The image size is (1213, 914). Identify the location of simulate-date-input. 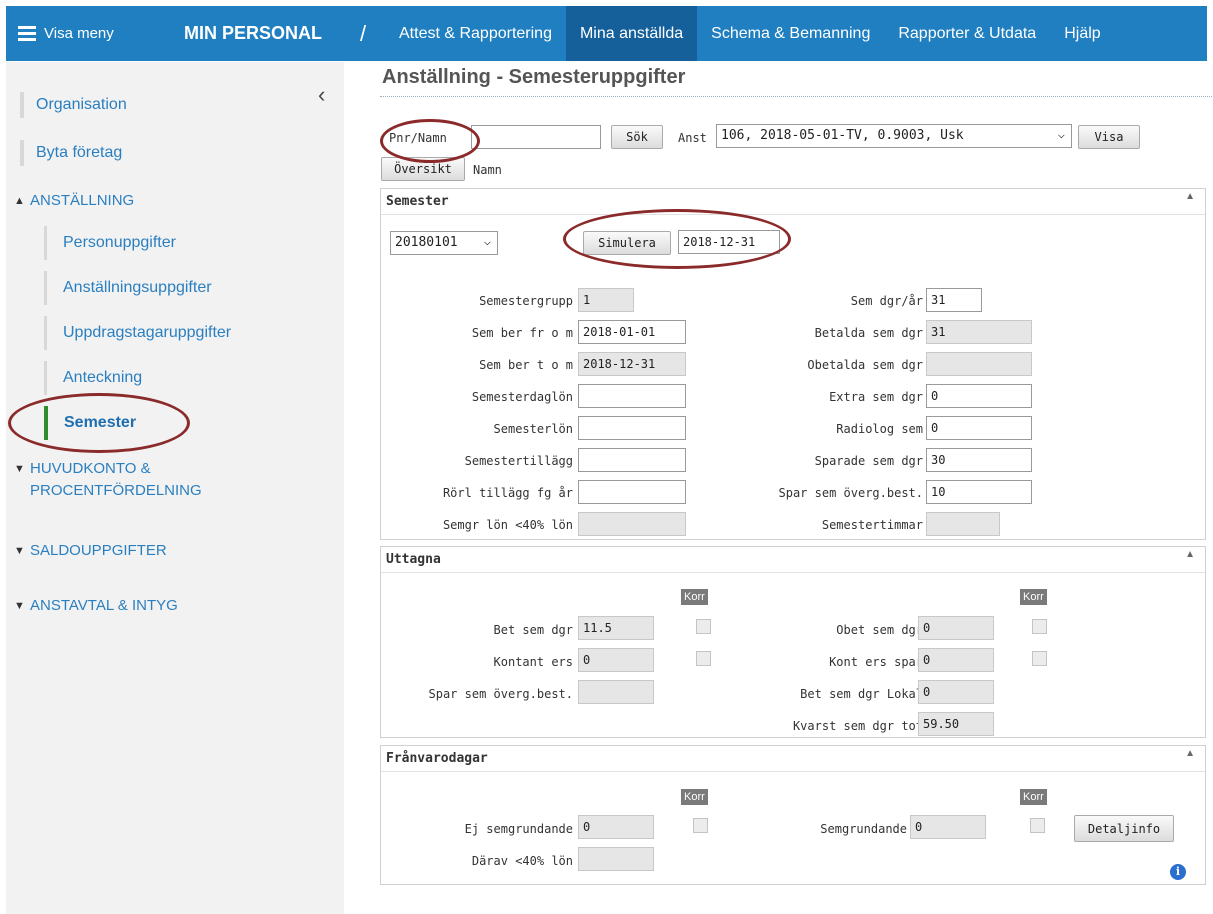
(729, 242).